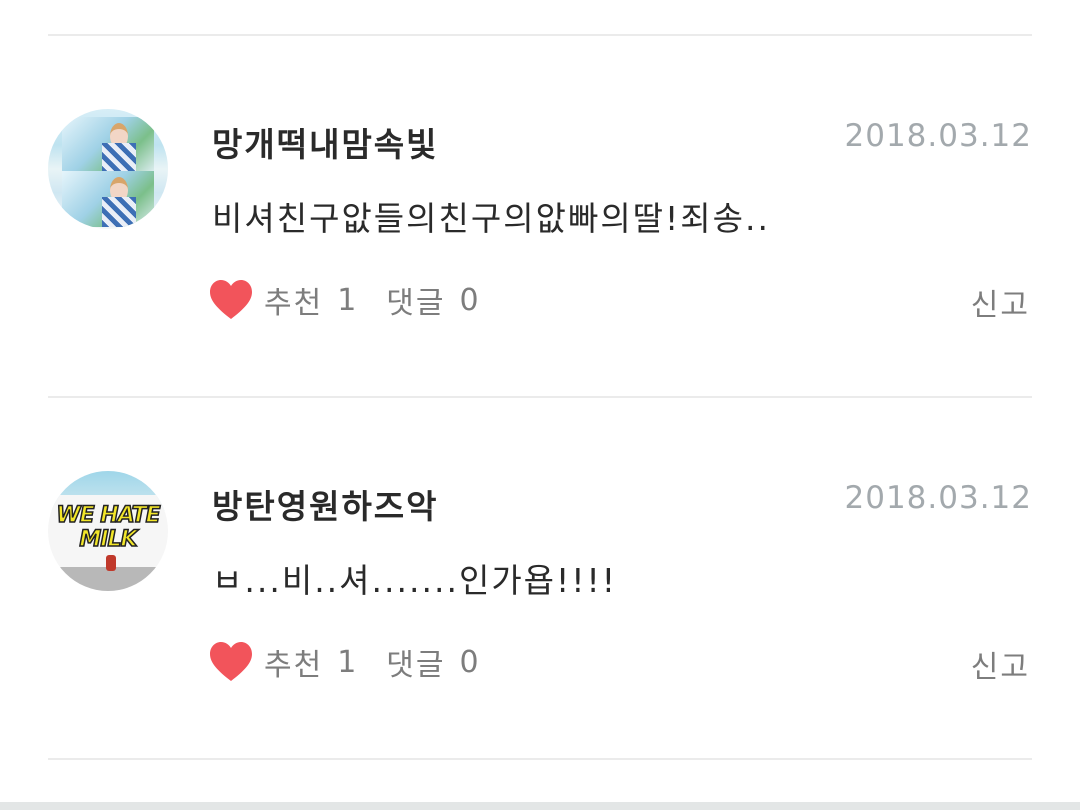 The width and height of the screenshot is (1080, 810). Describe the element at coordinates (325, 504) in the screenshot. I see `username: 방탄영원하즈악` at that location.